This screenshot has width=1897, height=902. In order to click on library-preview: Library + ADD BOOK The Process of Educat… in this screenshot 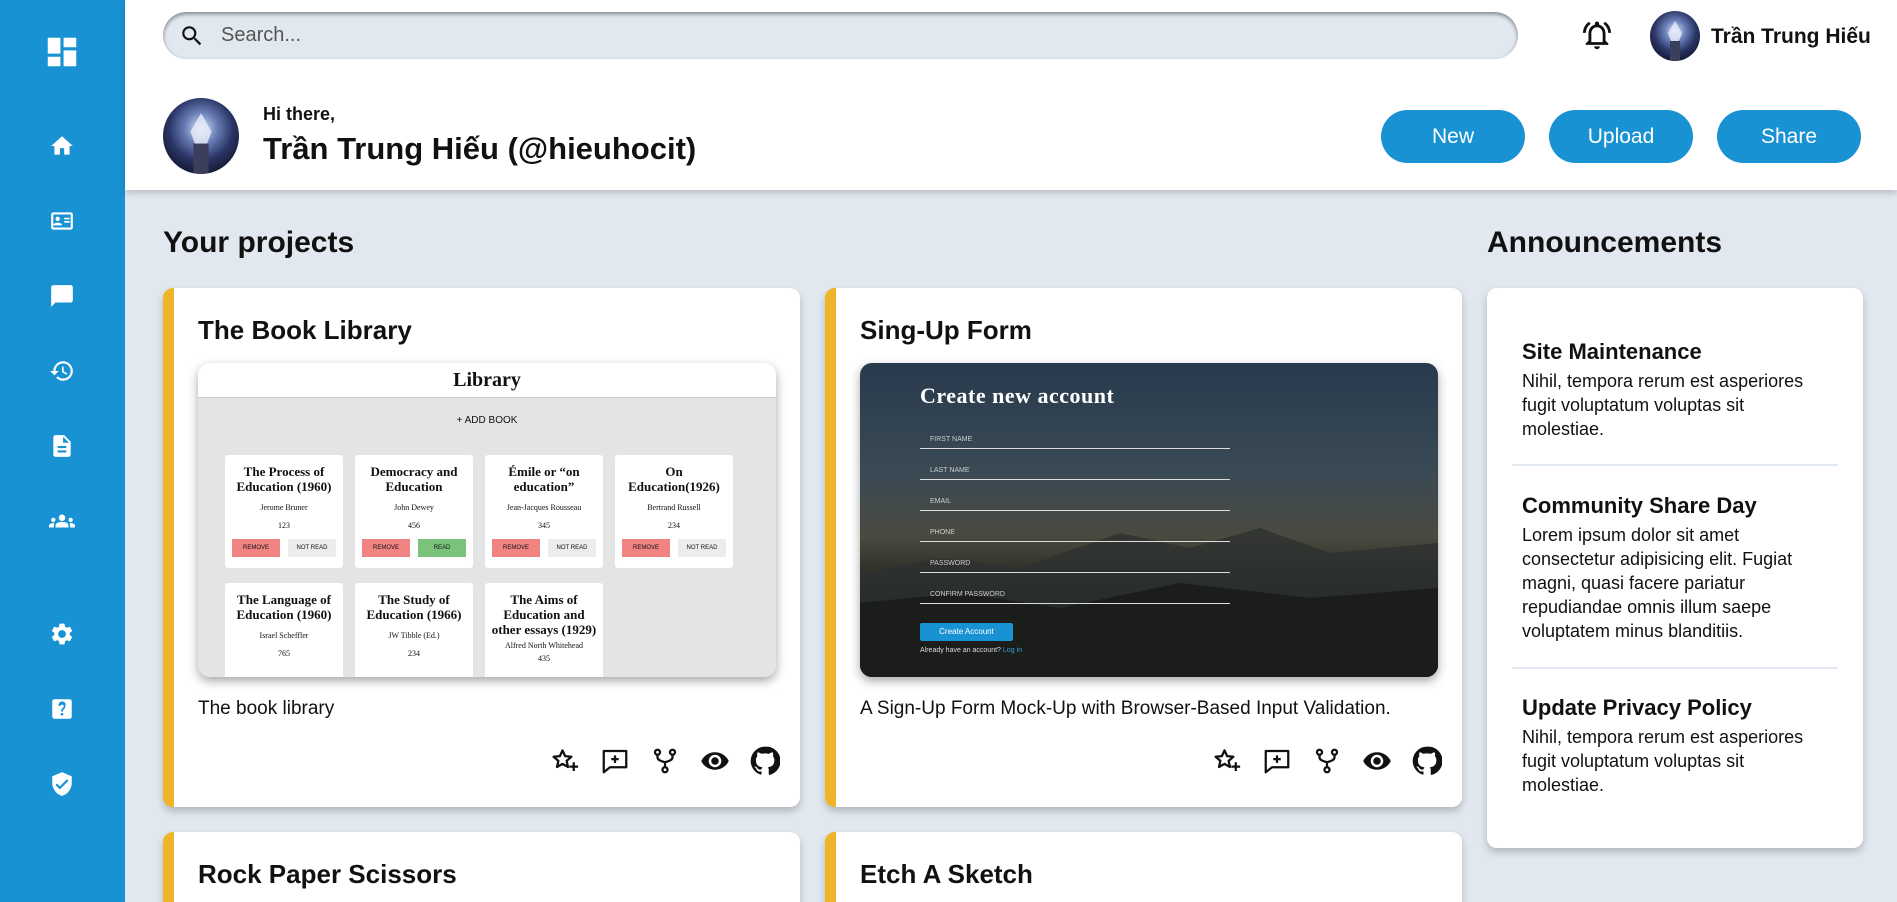, I will do `click(487, 520)`.